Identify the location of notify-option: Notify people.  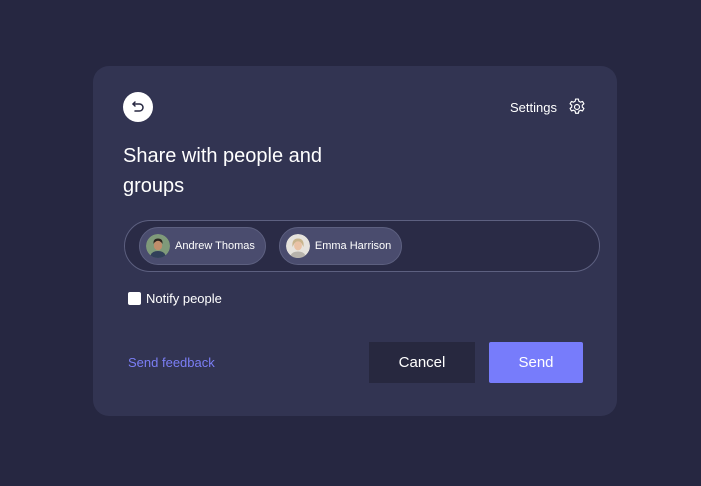
(175, 298).